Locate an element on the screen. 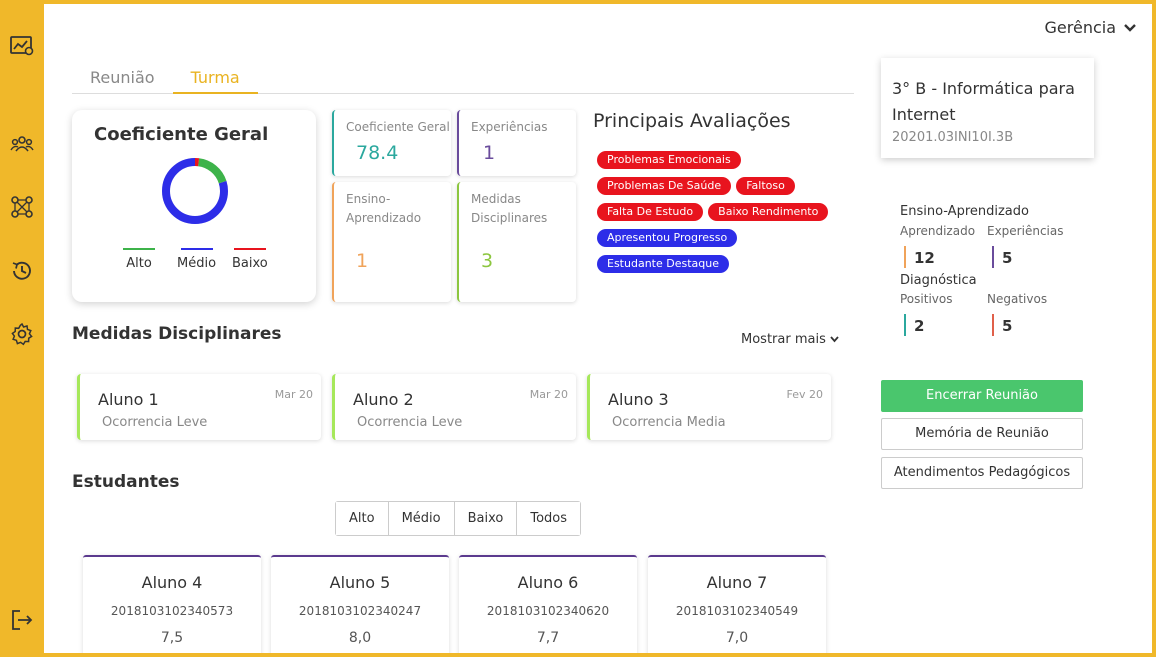 Image resolution: width=1156 pixels, height=657 pixels. diagnostica-stats-heading: Diagnóstica is located at coordinates (938, 280).